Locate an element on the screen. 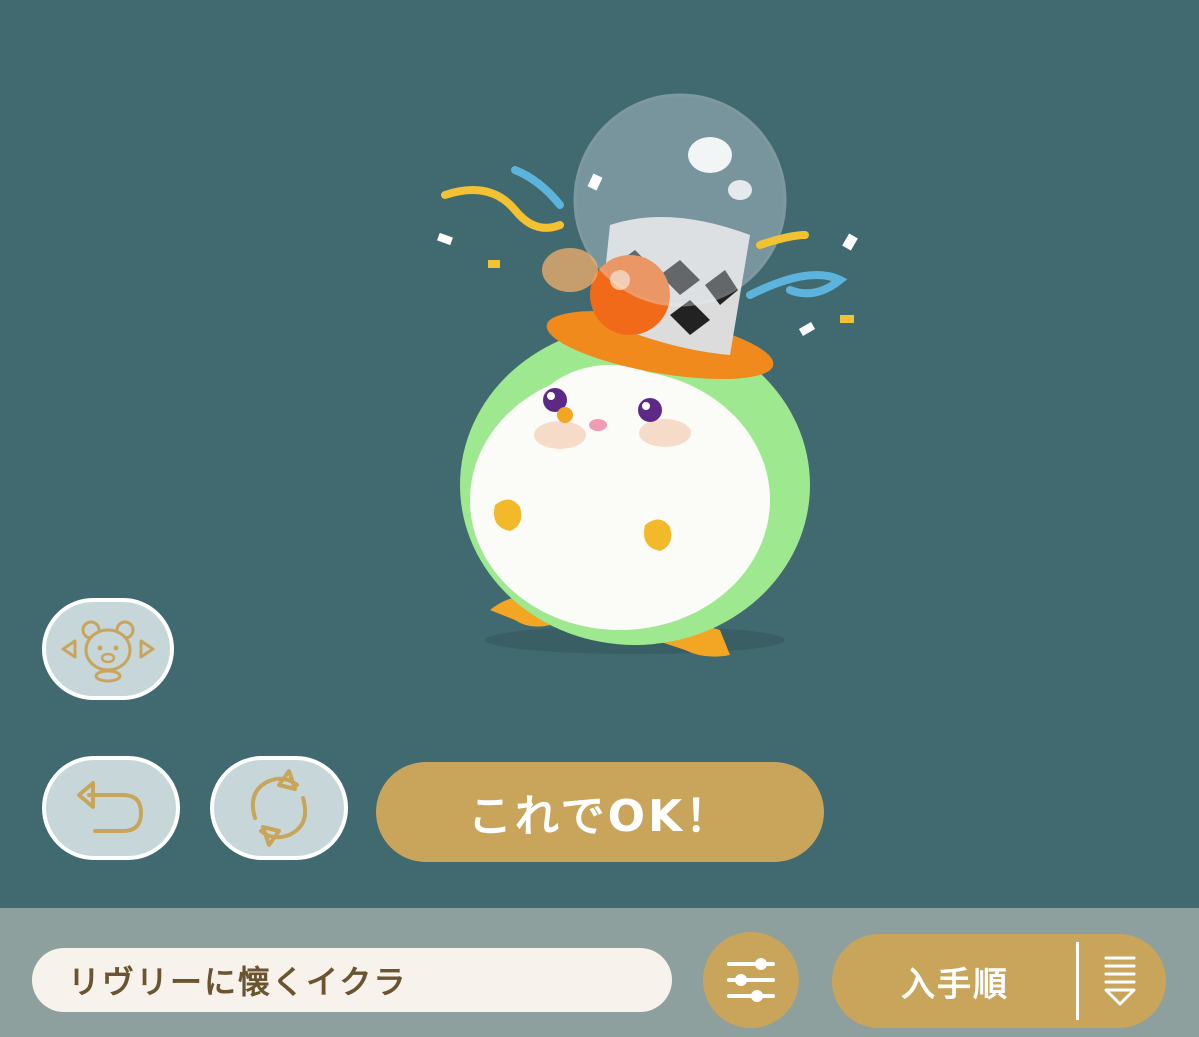  rotate-button is located at coordinates (279, 808).